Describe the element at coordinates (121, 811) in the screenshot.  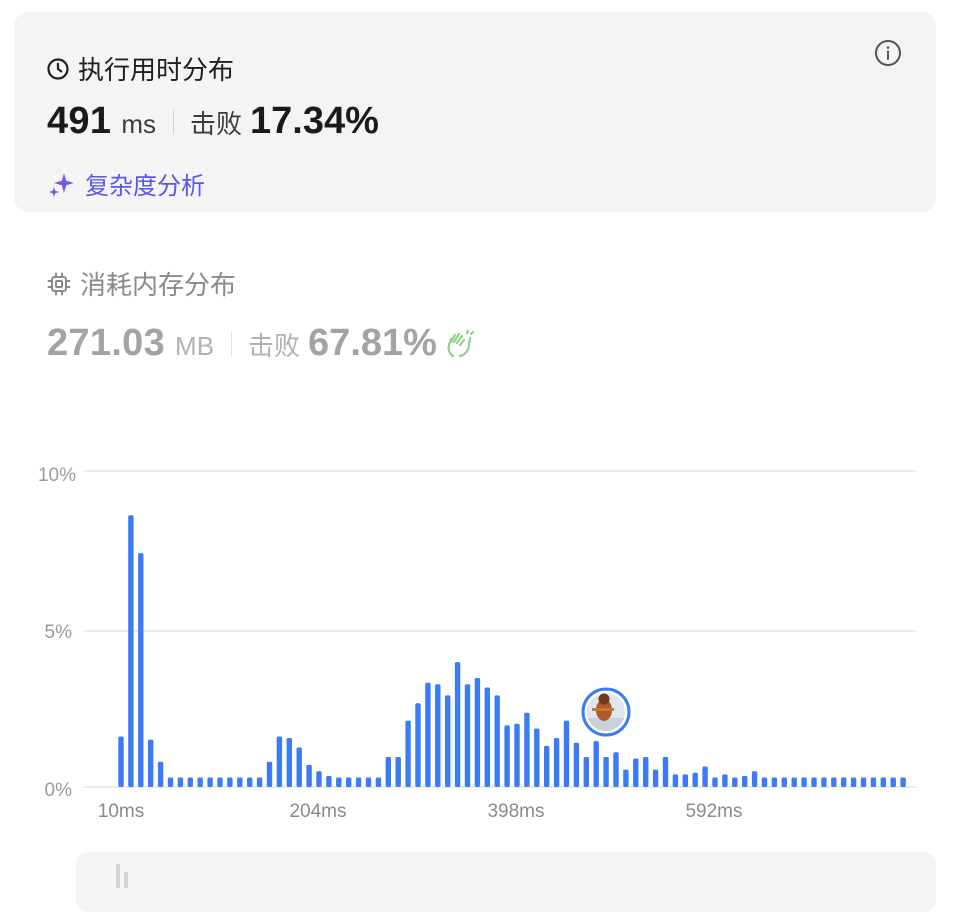
I see `x-tick-label: 10ms` at that location.